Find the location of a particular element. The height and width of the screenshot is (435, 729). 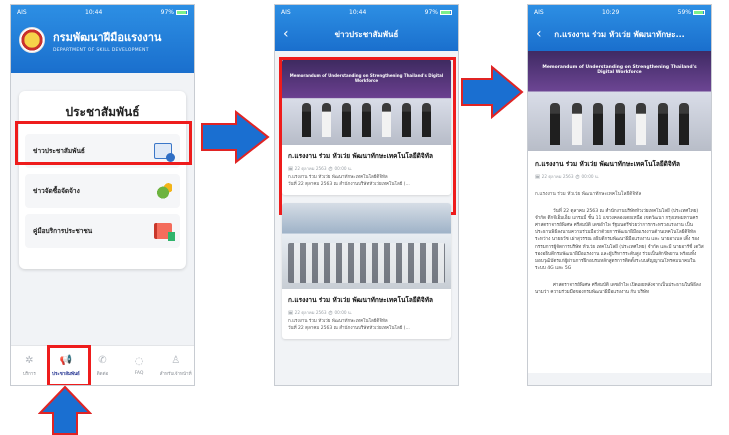

tab-public-relations: 📢 ประชาสัมพันธ์ is located at coordinates (66, 365).